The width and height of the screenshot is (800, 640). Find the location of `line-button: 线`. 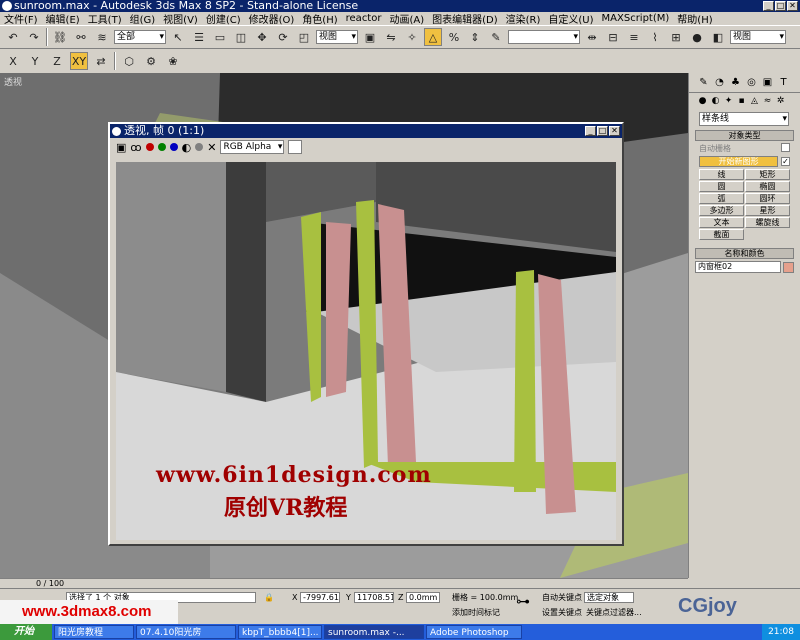

line-button: 线 is located at coordinates (721, 174).